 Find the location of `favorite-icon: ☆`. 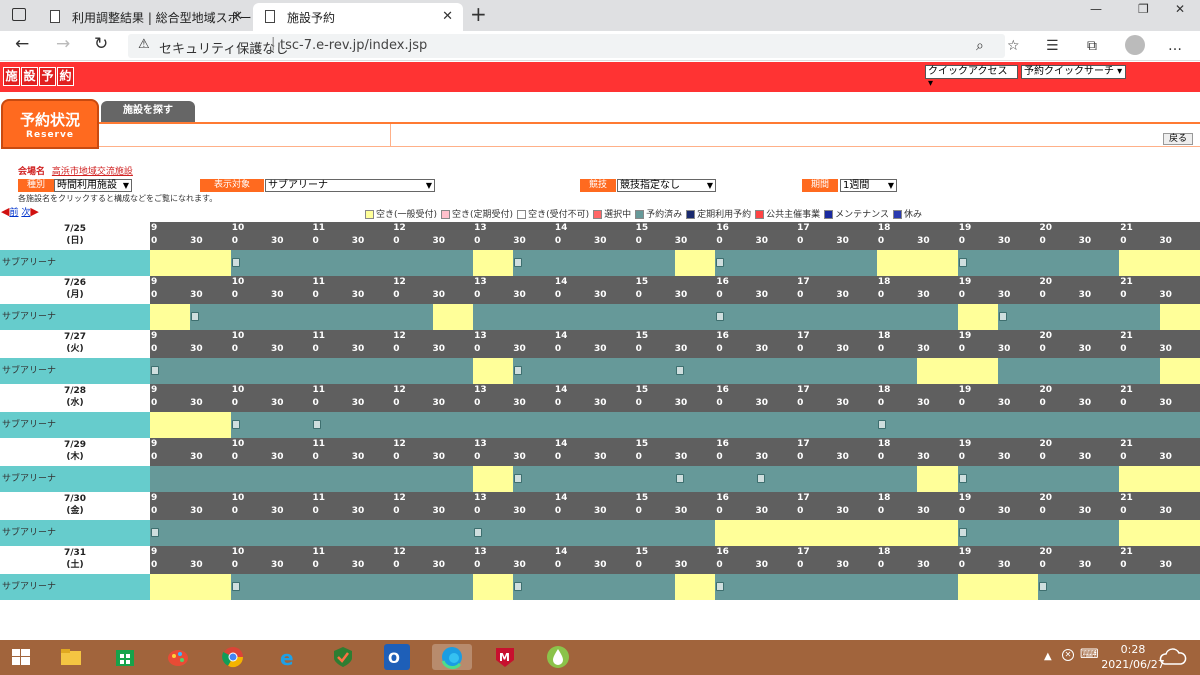

favorite-icon: ☆ is located at coordinates (1013, 46).